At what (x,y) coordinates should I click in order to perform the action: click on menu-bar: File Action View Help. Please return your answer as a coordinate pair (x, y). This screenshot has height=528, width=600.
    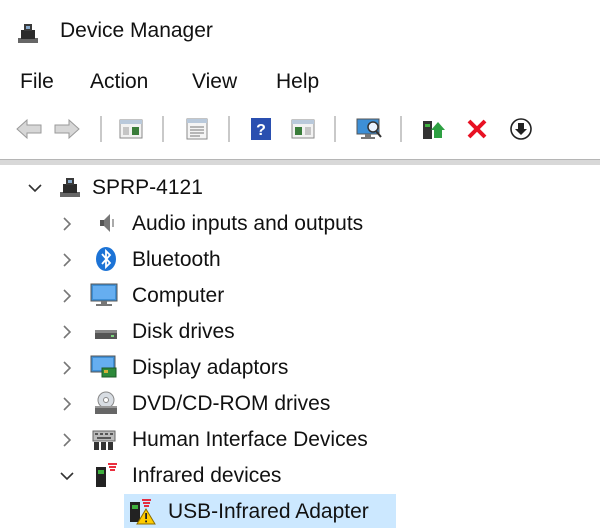
    Looking at the image, I should click on (300, 85).